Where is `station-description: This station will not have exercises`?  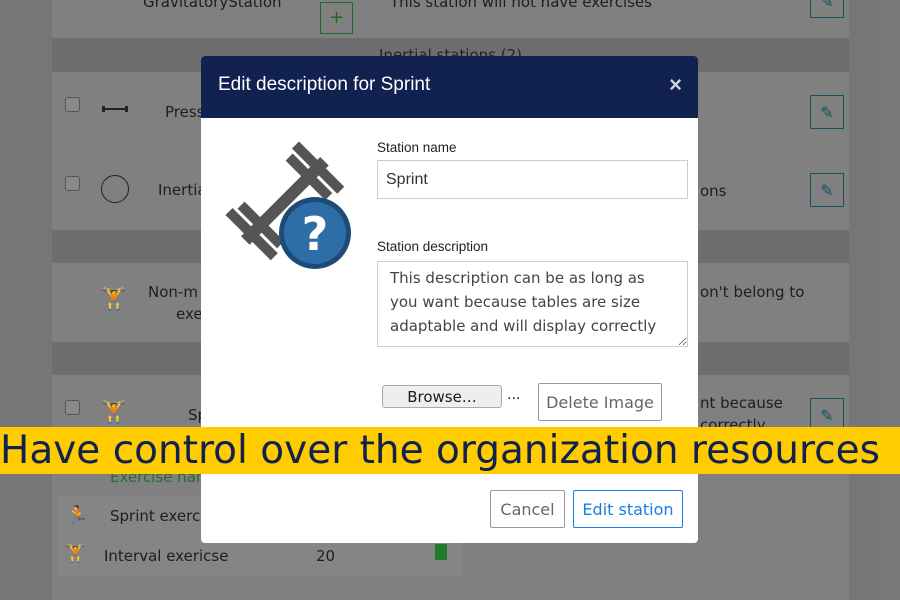 station-description: This station will not have exercises is located at coordinates (521, 5).